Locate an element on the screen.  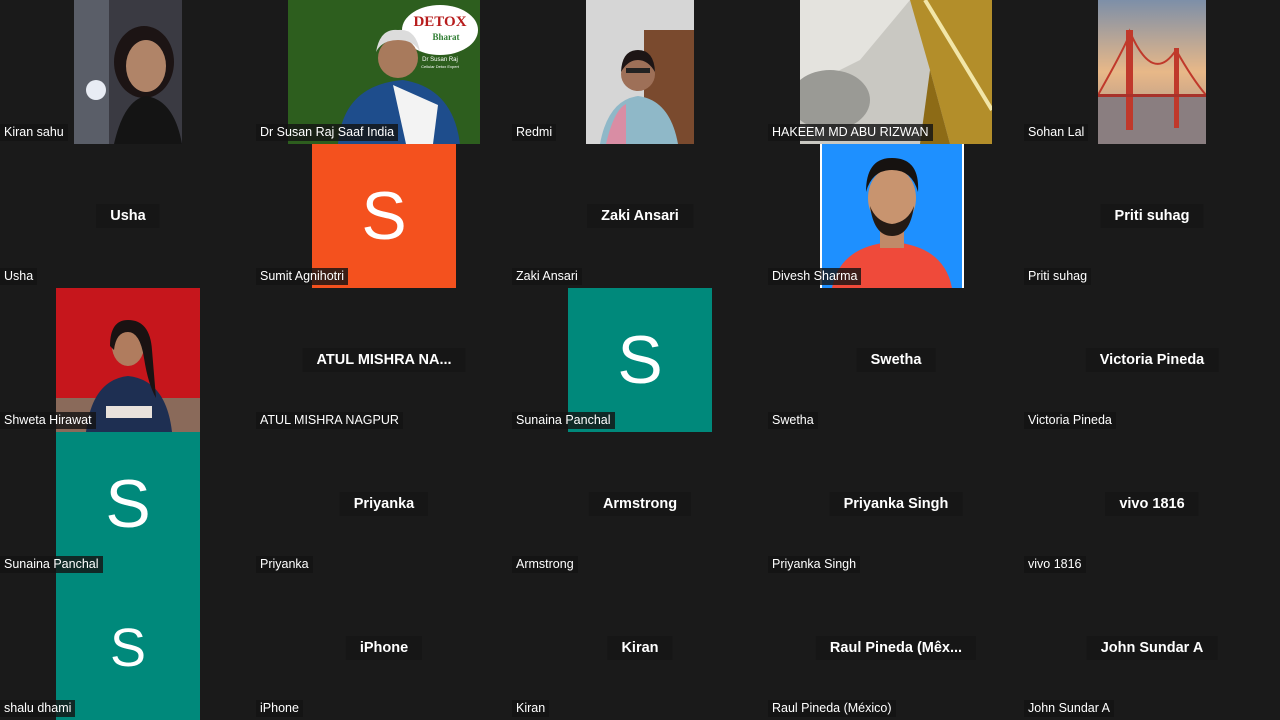
participant-tile-atul: ATUL MISHRA NA... ATUL MISHRA NAGPUR is located at coordinates (384, 360).